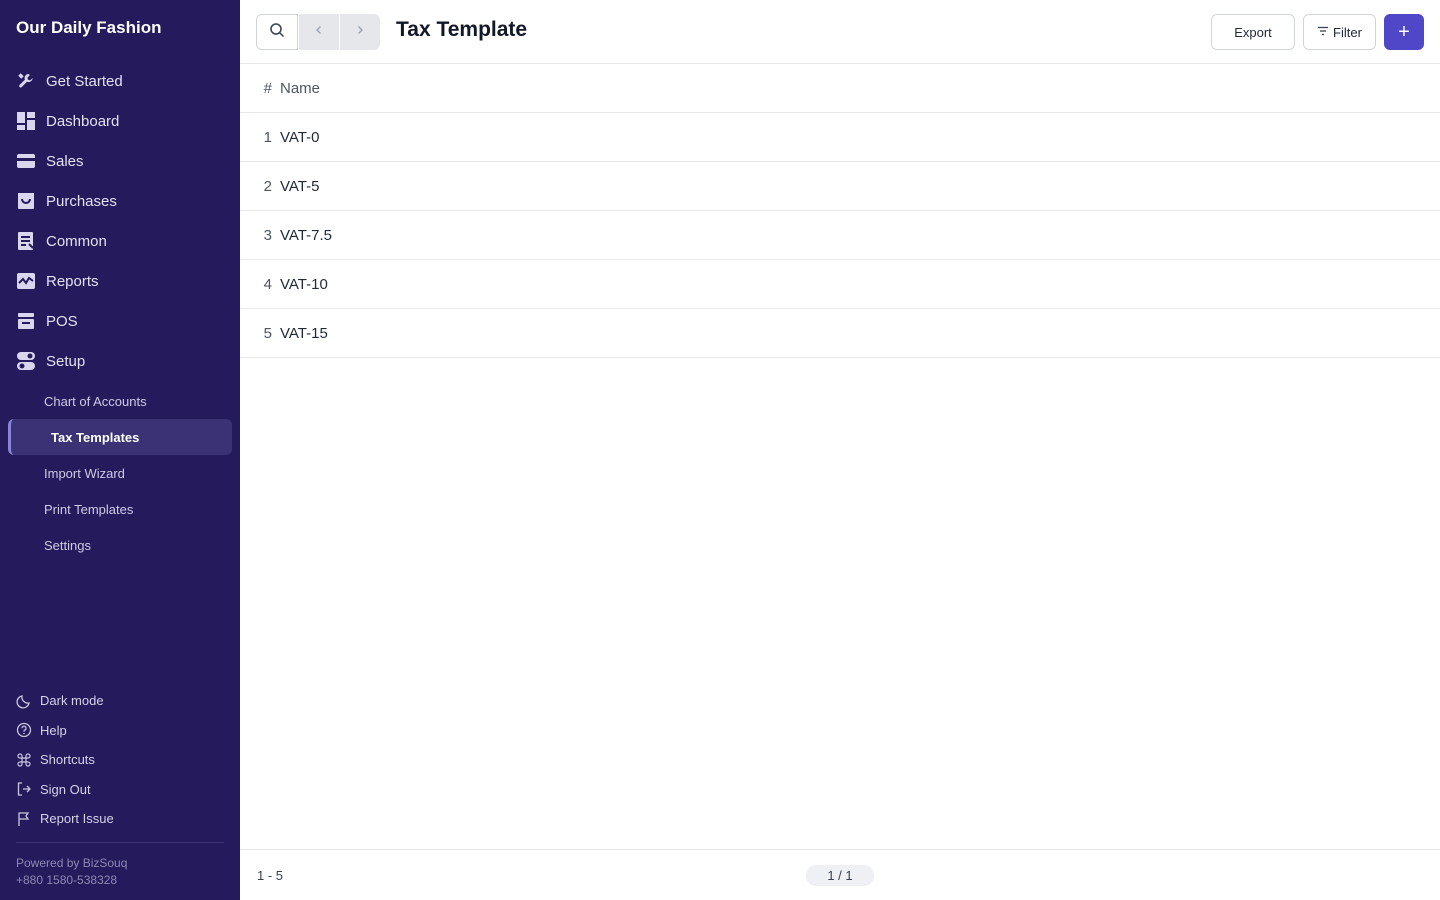 This screenshot has height=900, width=1440. I want to click on record-count: 1 - 5, so click(270, 875).